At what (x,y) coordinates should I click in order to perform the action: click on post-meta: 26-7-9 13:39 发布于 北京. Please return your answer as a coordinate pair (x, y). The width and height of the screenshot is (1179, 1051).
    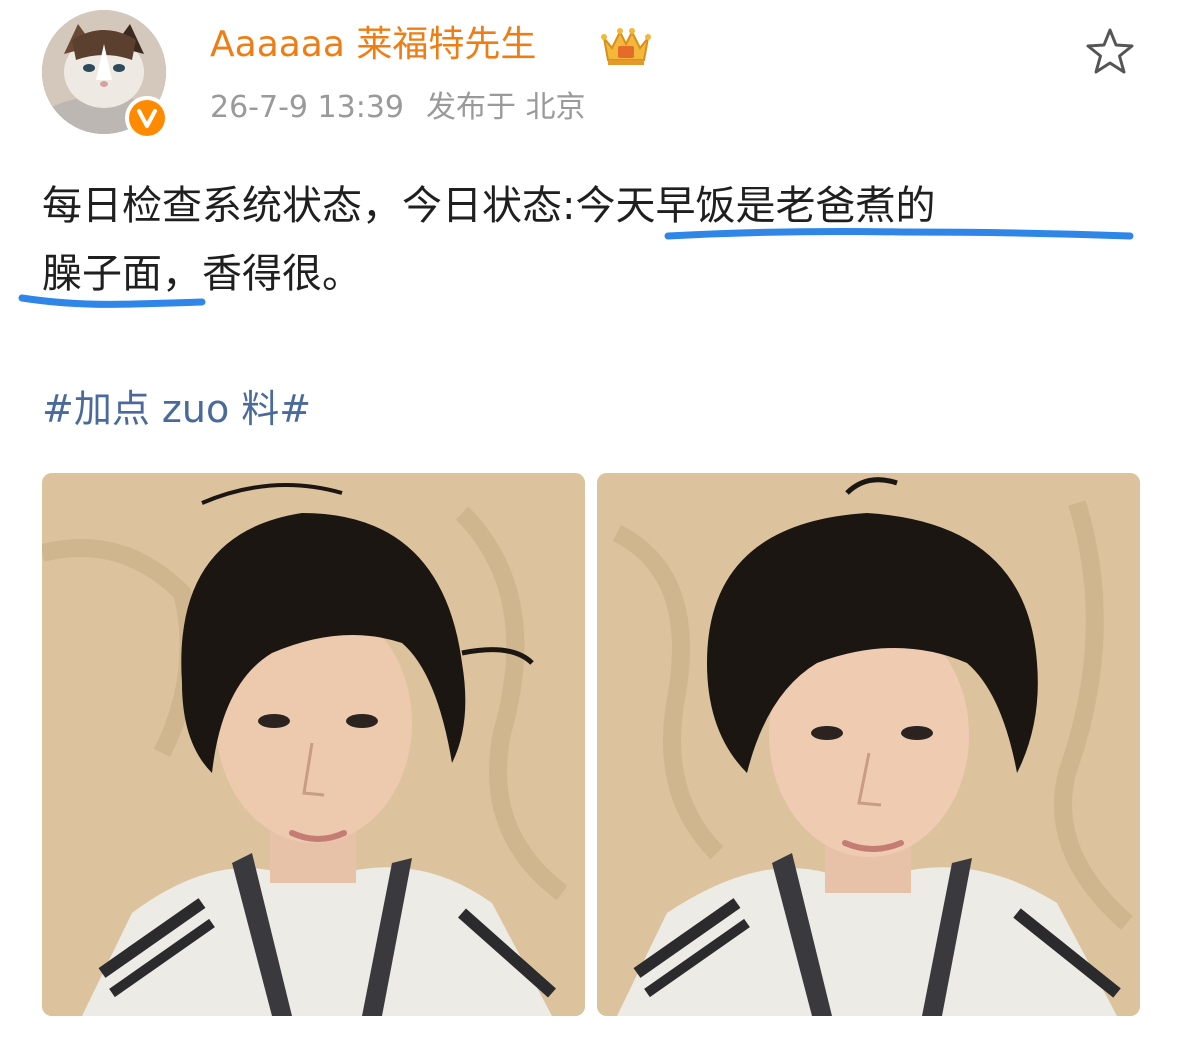
    Looking at the image, I should click on (398, 108).